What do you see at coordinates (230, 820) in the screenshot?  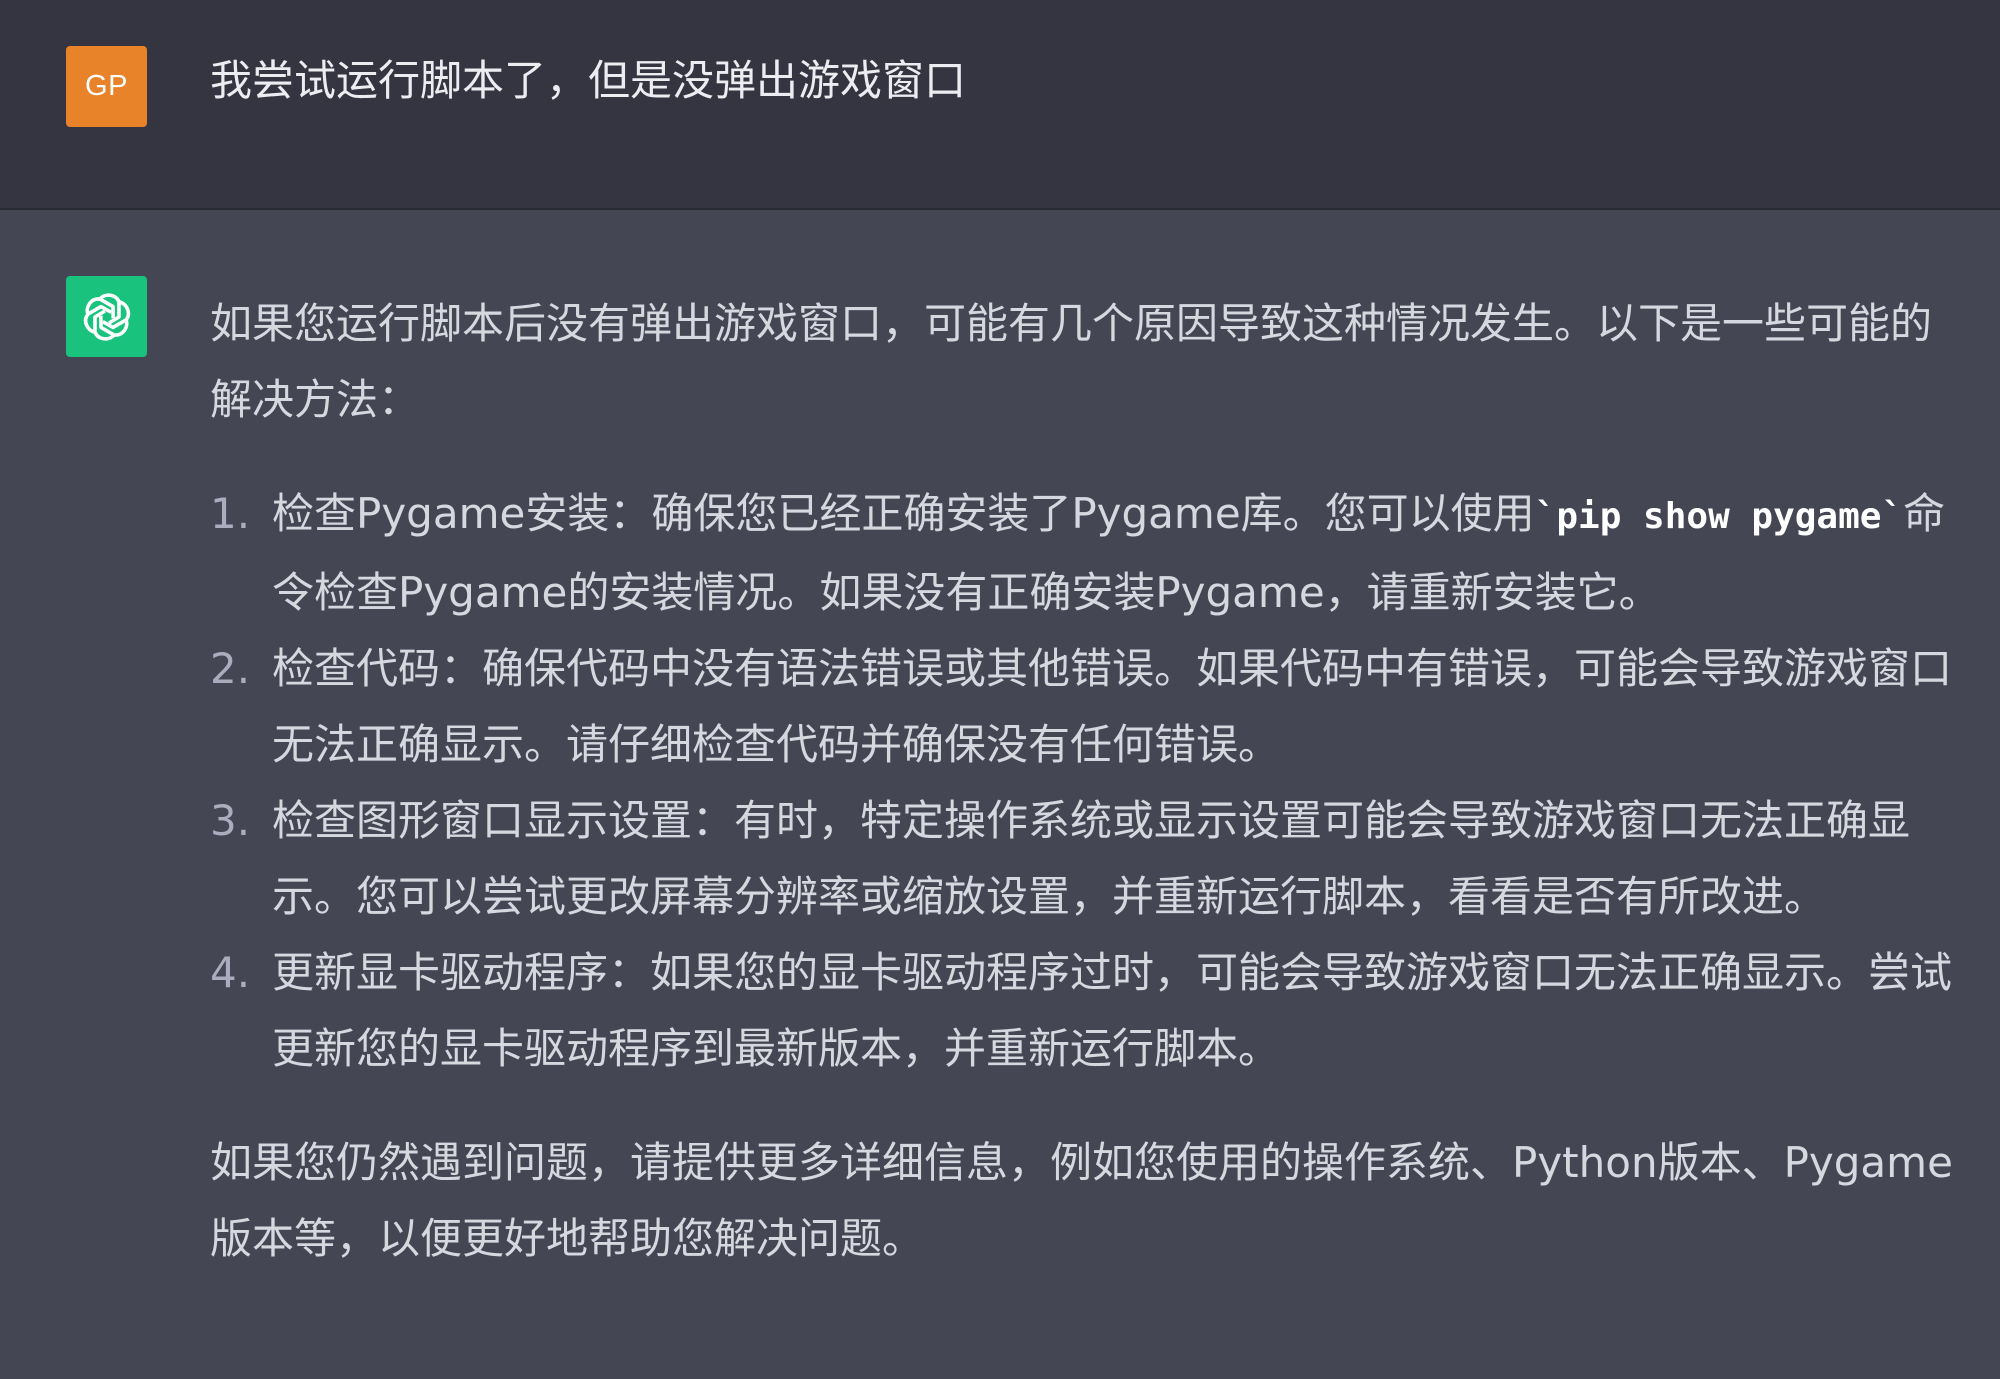 I see `list-item-number: 3.` at bounding box center [230, 820].